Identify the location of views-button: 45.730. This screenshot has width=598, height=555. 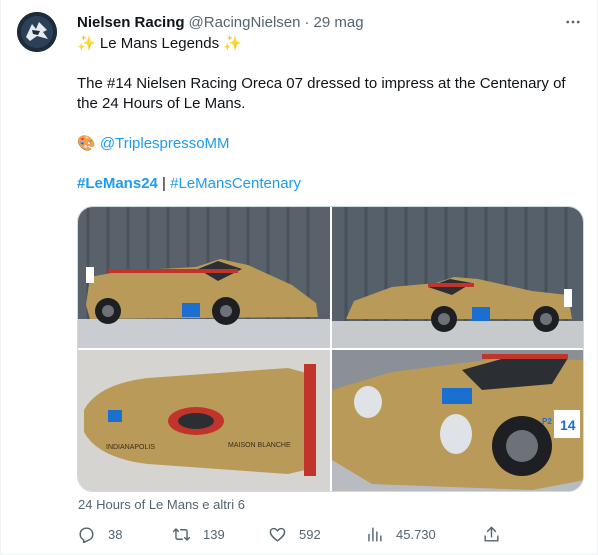
(400, 534).